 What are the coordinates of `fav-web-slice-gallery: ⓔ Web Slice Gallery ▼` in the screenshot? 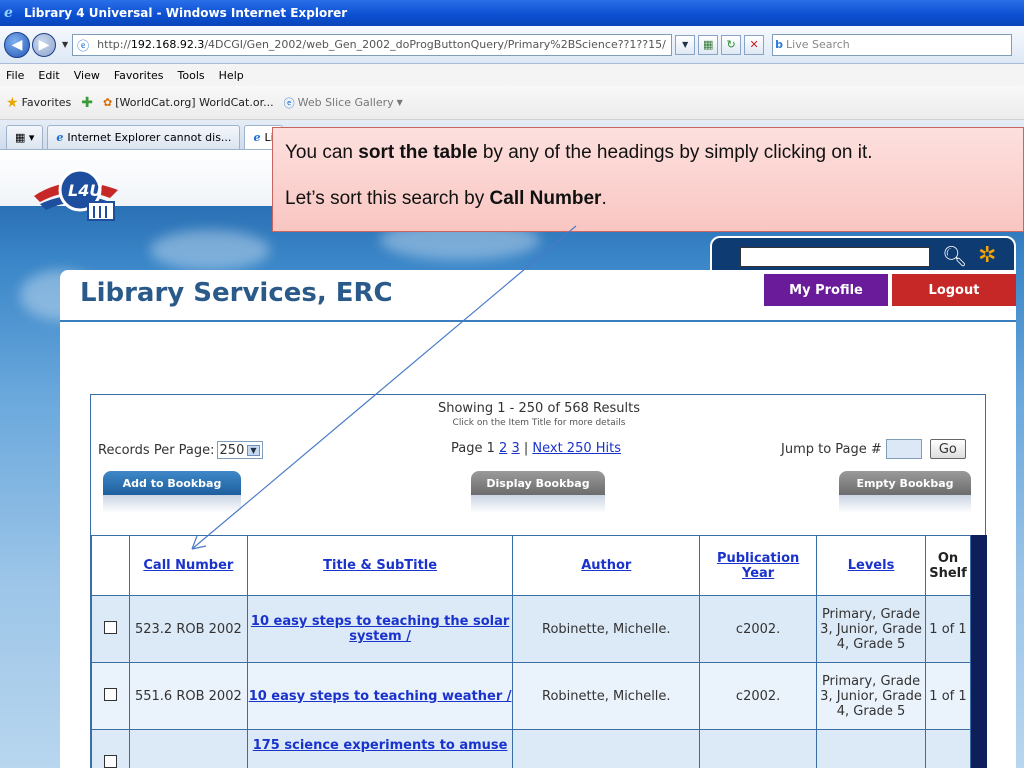 It's located at (343, 103).